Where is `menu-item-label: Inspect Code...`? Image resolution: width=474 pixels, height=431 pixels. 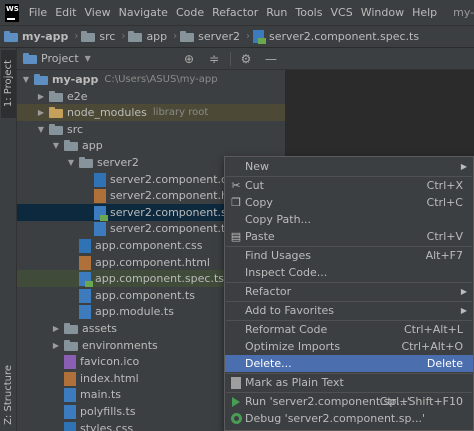 menu-item-label: Inspect Code... is located at coordinates (286, 272).